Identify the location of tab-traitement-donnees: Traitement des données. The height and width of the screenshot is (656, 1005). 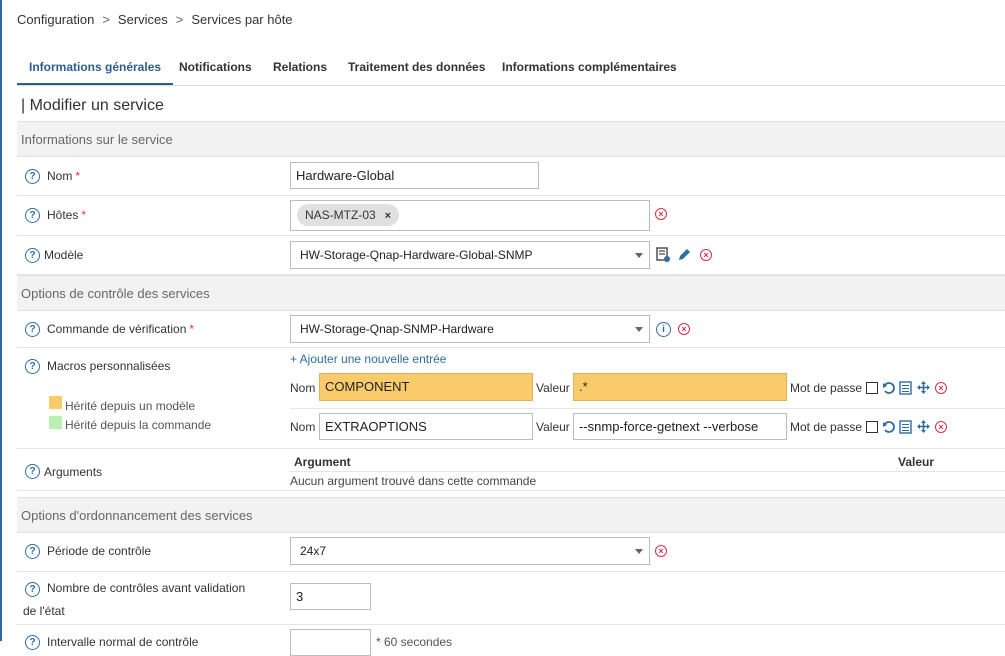
(416, 67).